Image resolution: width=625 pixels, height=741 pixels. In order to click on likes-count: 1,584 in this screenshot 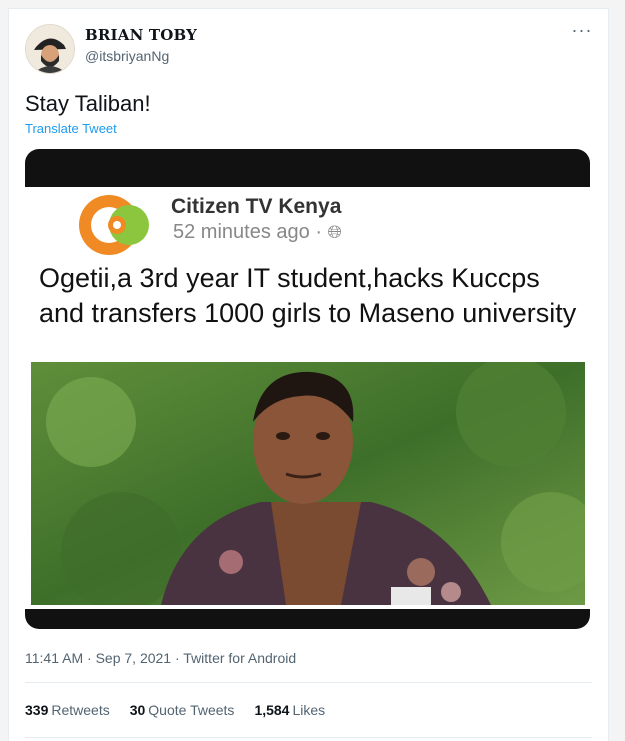, I will do `click(272, 710)`.